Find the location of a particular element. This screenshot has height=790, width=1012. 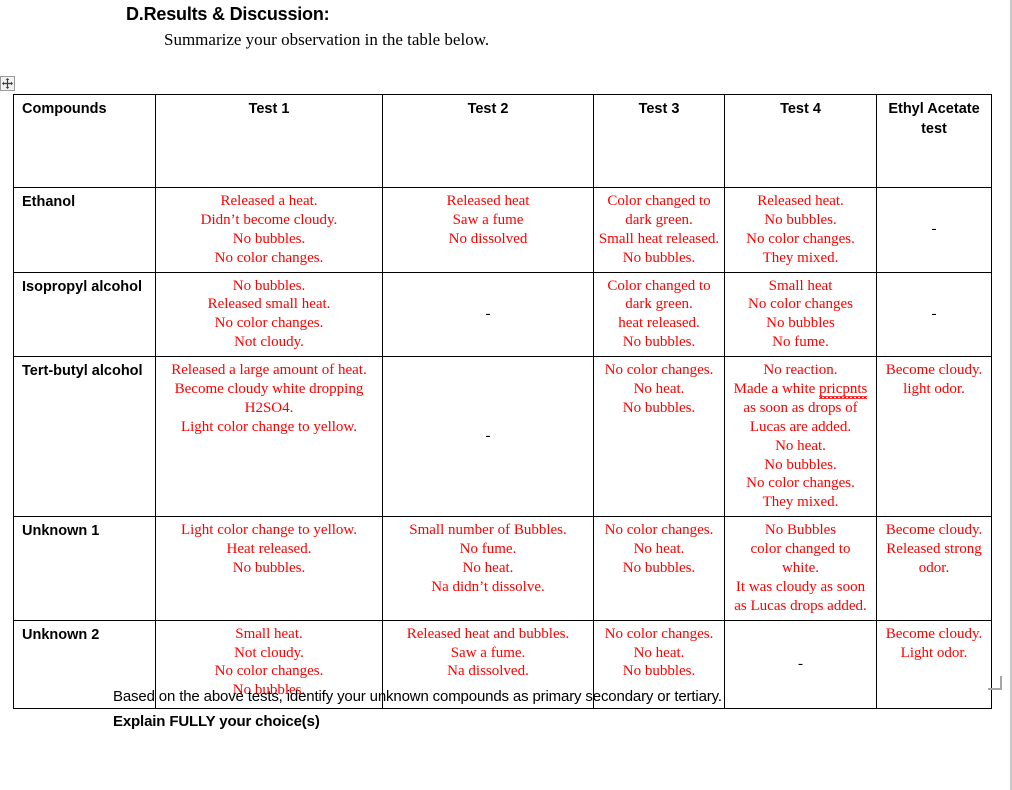

observation-test2: - is located at coordinates (488, 314).